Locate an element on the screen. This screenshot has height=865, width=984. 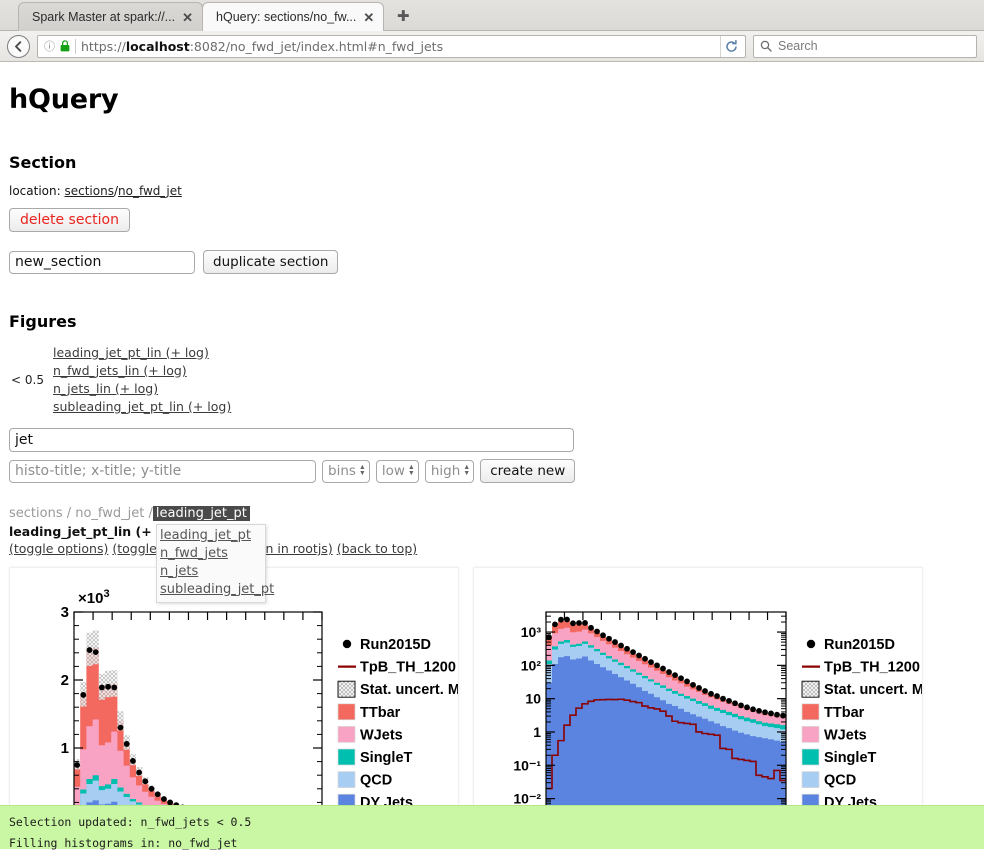
low-placeholder: low is located at coordinates (393, 471).